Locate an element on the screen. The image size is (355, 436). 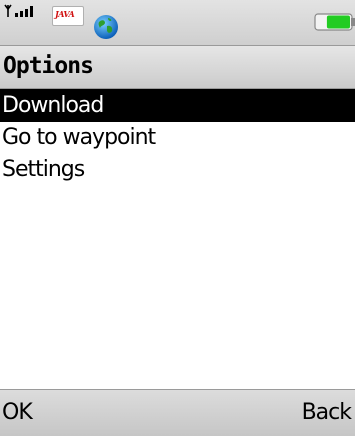
java-icon: JAVA is located at coordinates (68, 16).